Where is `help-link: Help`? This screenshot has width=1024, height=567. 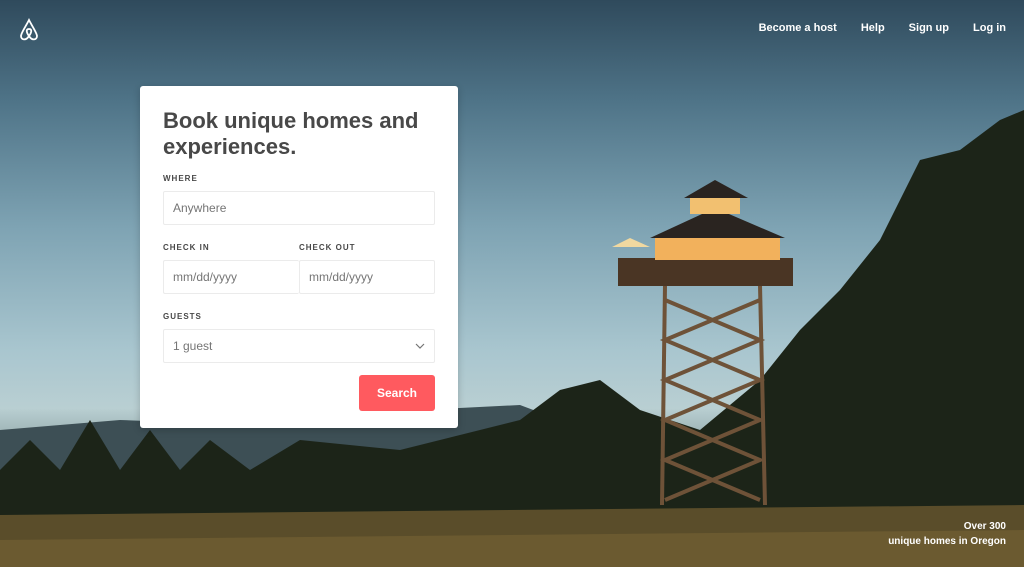 help-link: Help is located at coordinates (873, 28).